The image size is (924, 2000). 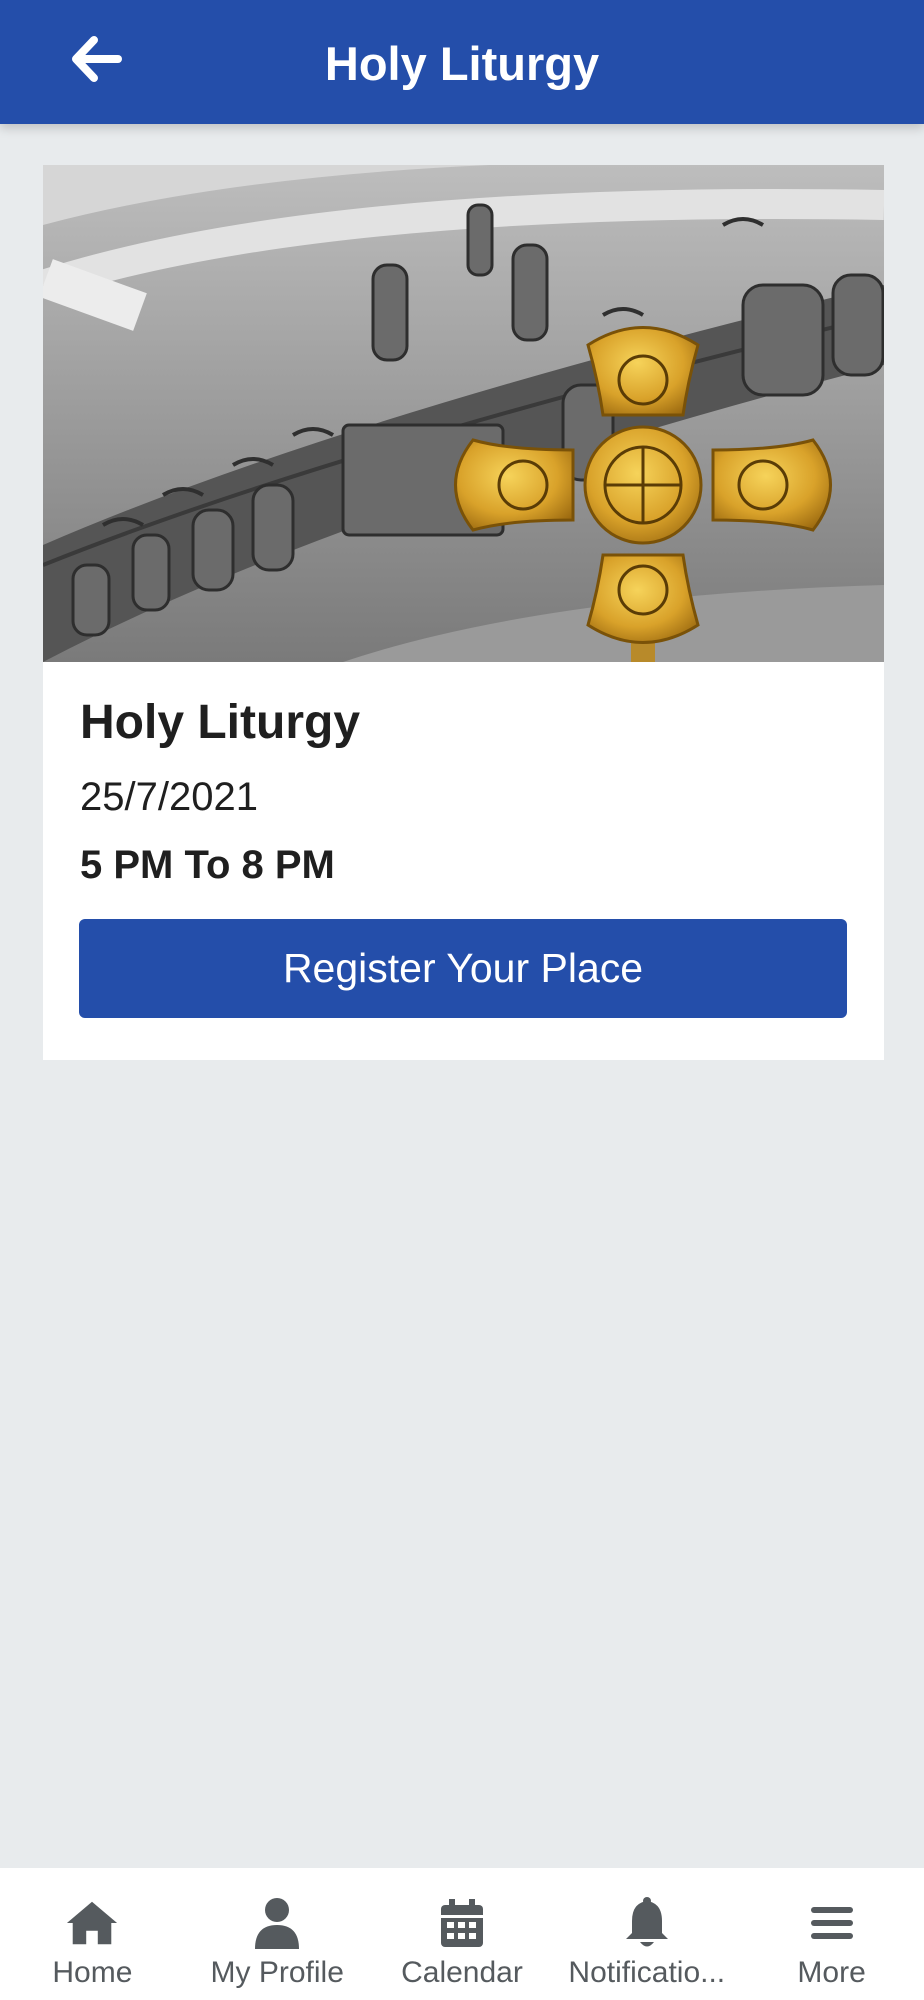 I want to click on bell-icon, so click(x=647, y=1923).